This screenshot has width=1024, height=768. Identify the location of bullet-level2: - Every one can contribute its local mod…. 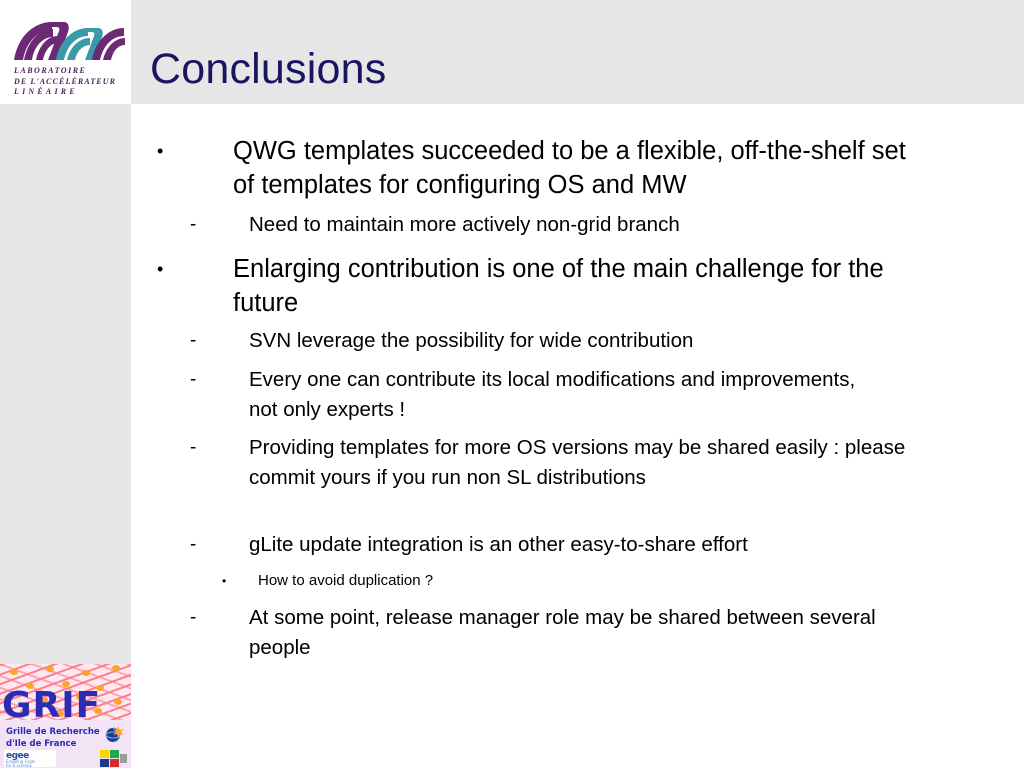
(537, 395).